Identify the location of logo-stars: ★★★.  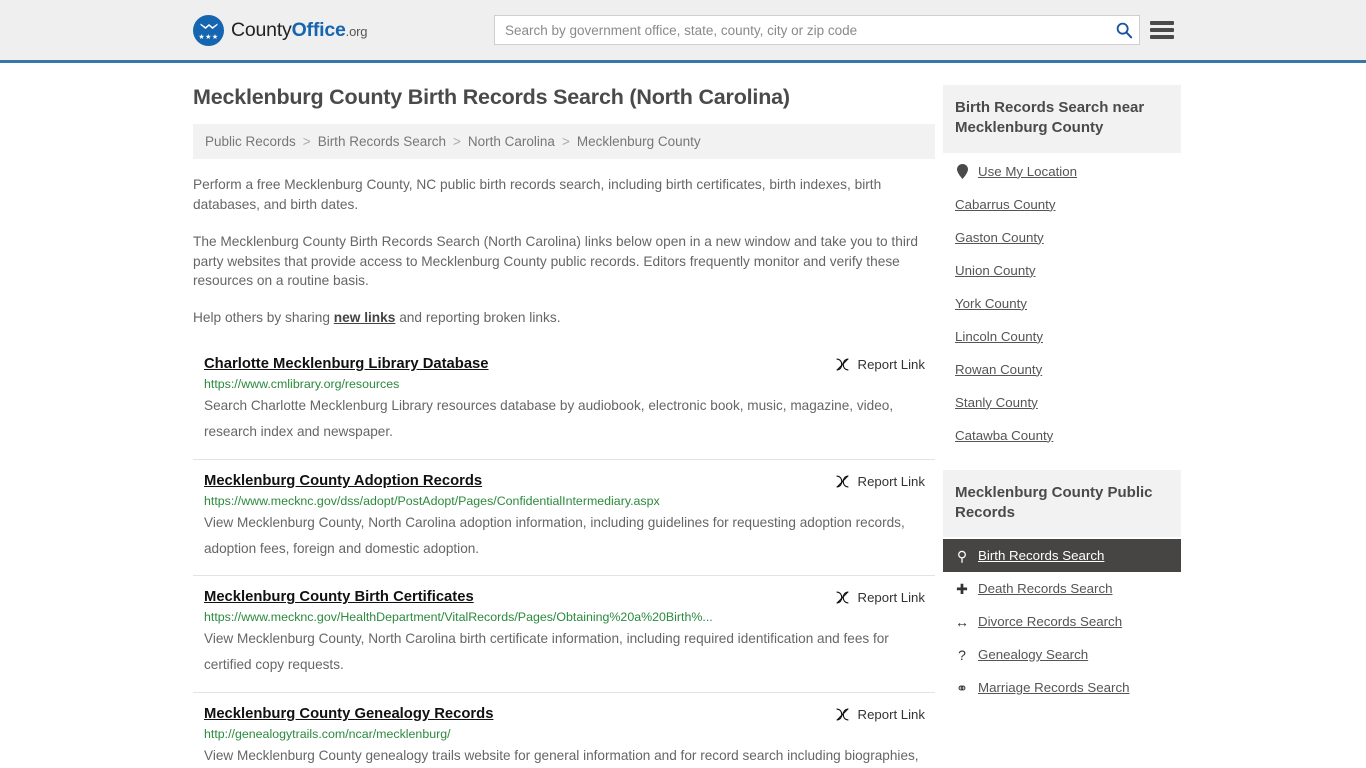
(208, 37).